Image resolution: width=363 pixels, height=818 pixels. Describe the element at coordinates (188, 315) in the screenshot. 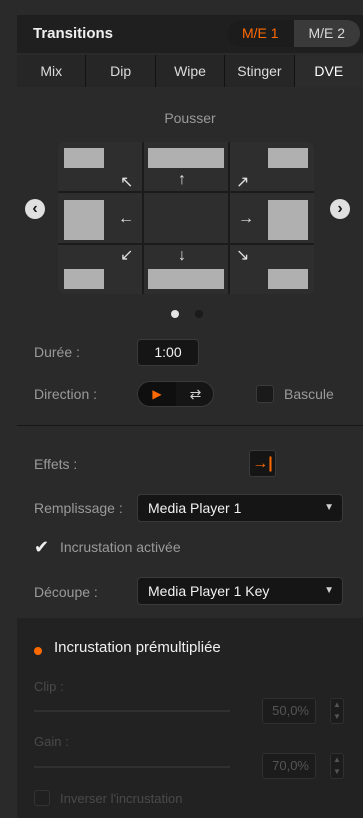

I see `page-indicator` at that location.